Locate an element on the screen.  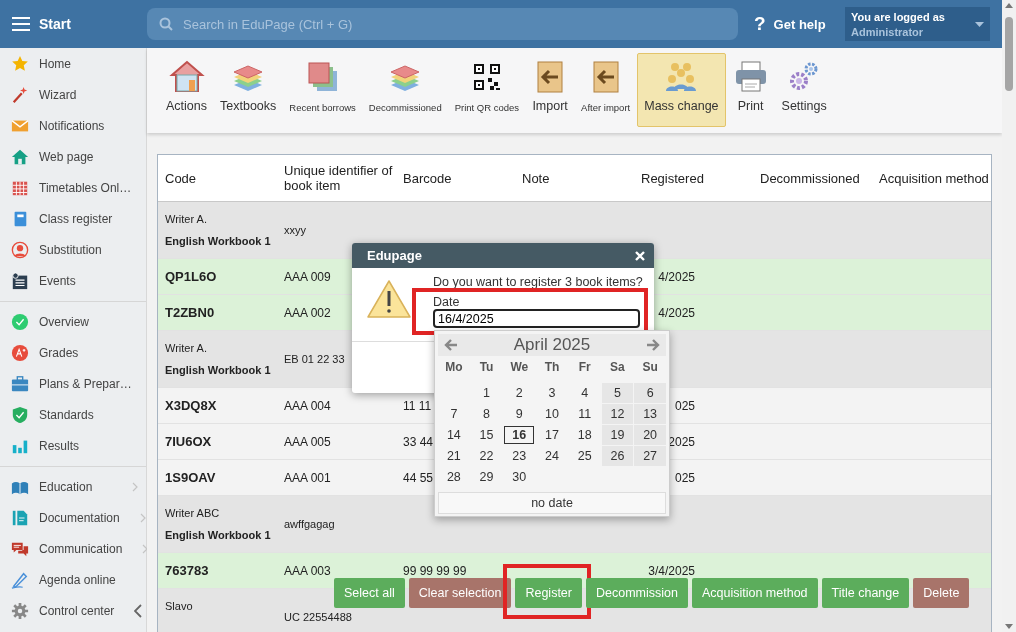
dialog-message: Do you want to register 3 book items? is located at coordinates (538, 282).